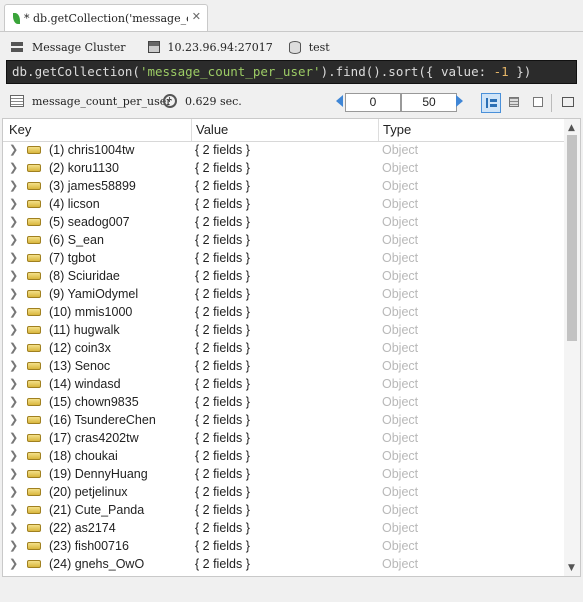 This screenshot has width=583, height=602. Describe the element at coordinates (284, 276) in the screenshot. I see `tree-row: ❯ (8) Sciuridae { 2 fields } Object` at that location.